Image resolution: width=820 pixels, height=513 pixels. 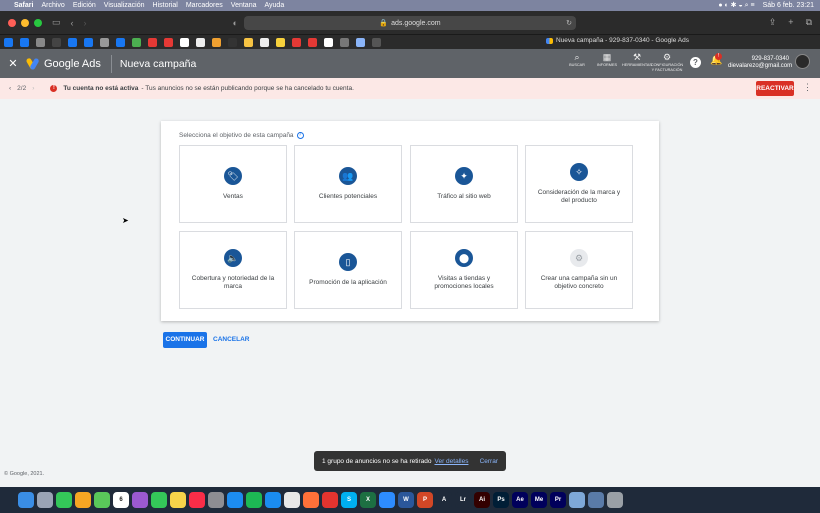 I want to click on menu-edicion: Edición, so click(x=84, y=5).